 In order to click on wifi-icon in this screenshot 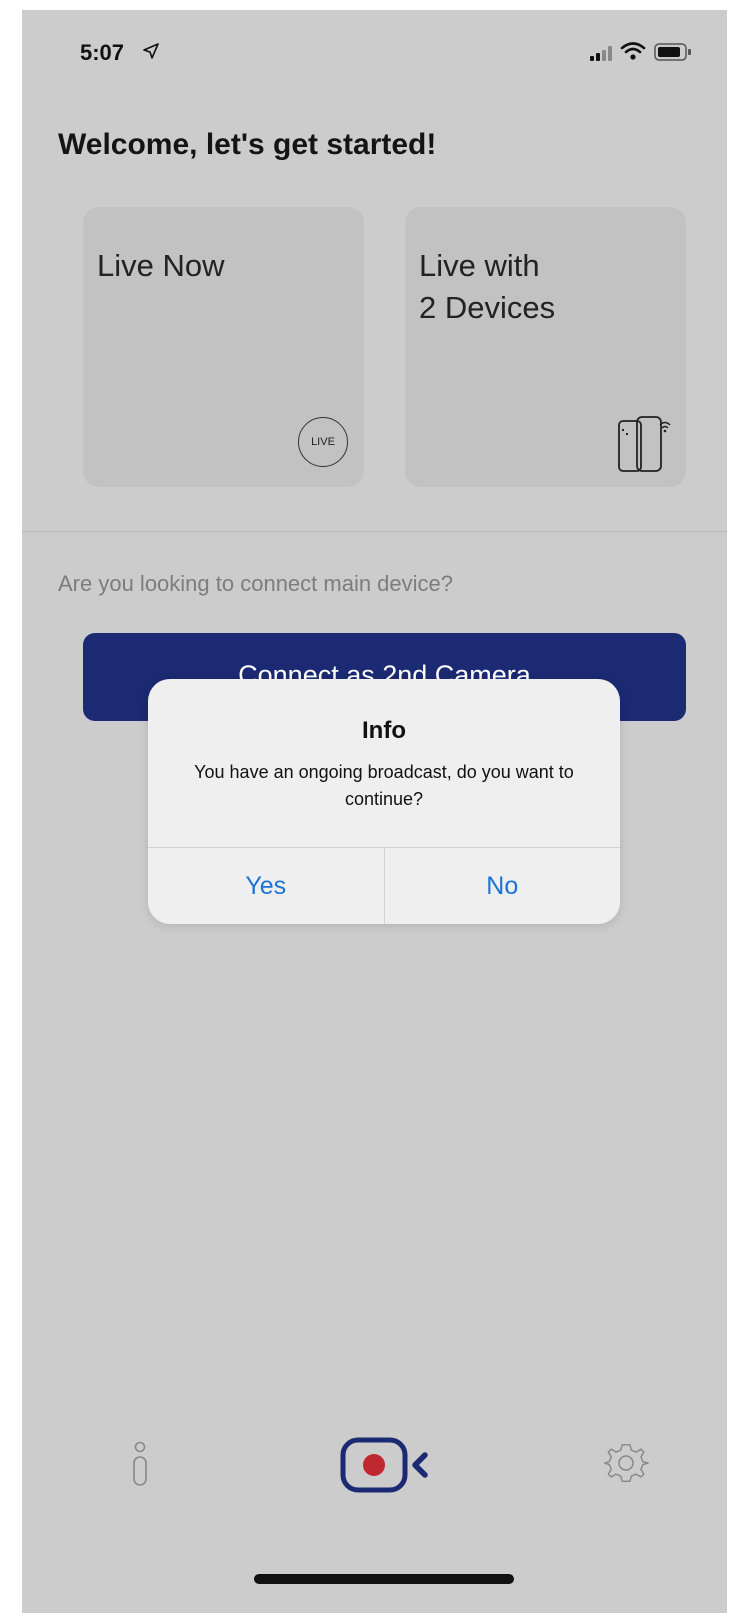, I will do `click(633, 51)`.